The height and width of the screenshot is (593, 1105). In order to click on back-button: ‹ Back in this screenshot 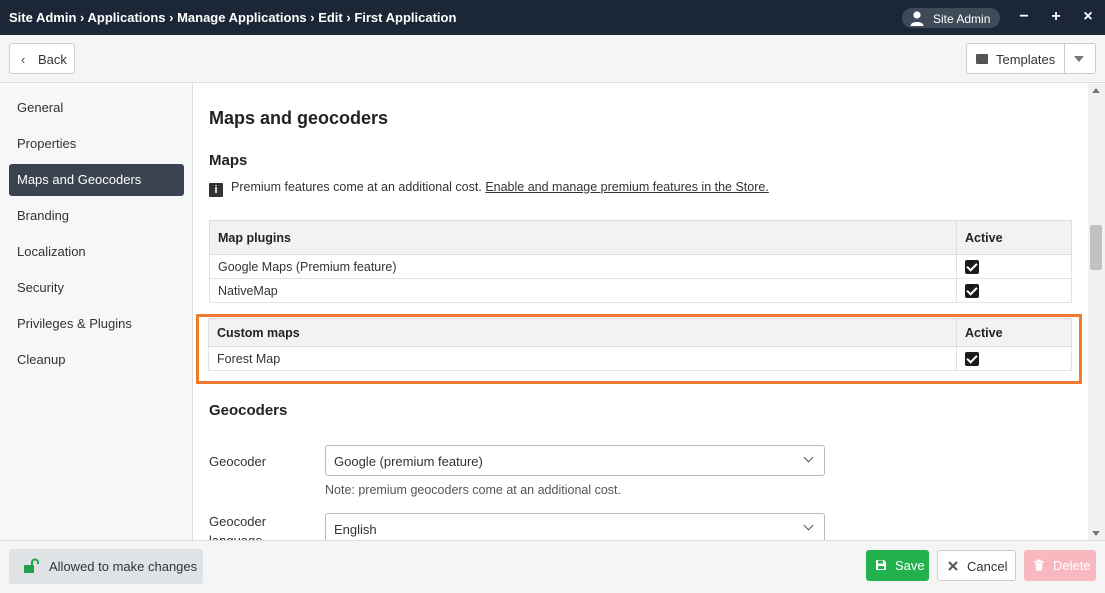, I will do `click(42, 58)`.